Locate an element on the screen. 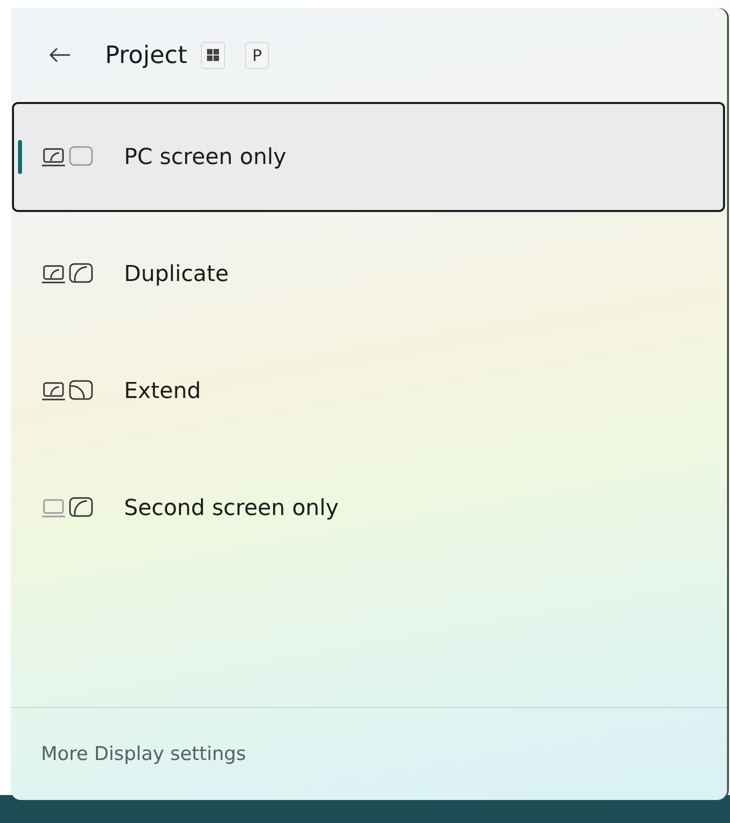 This screenshot has height=823, width=730. windows-logo-icon is located at coordinates (213, 55).